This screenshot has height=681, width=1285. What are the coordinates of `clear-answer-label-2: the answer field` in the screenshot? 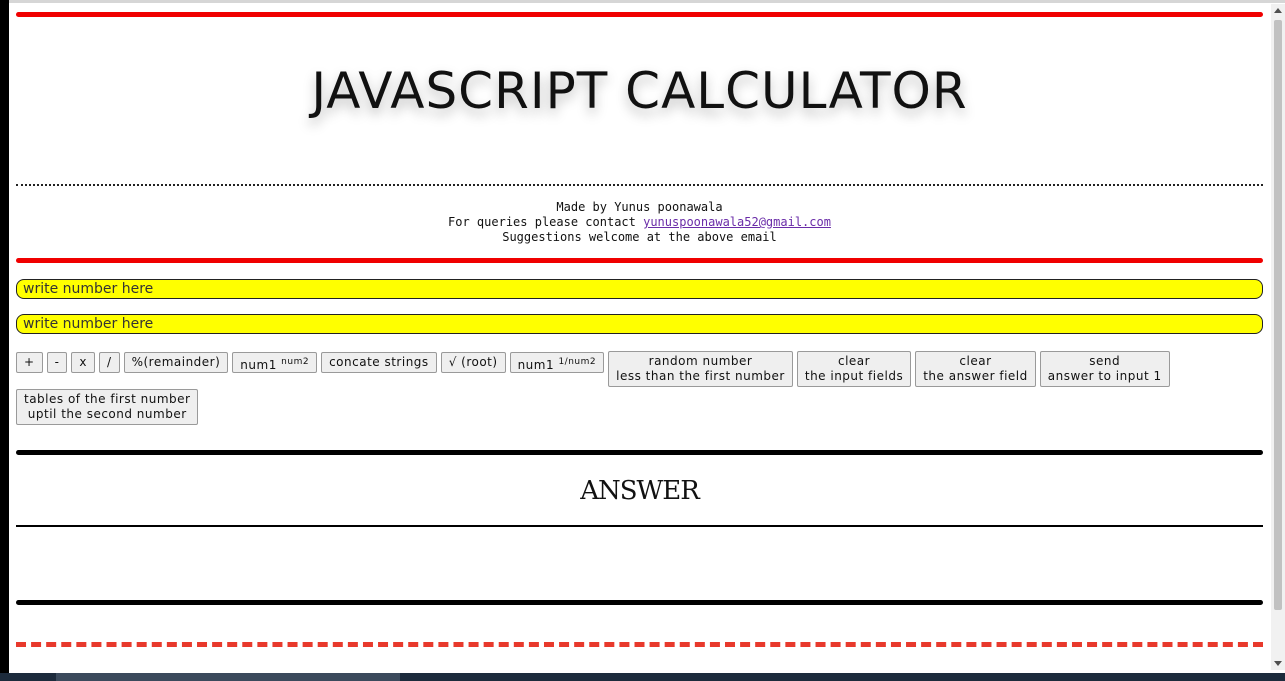 It's located at (975, 376).